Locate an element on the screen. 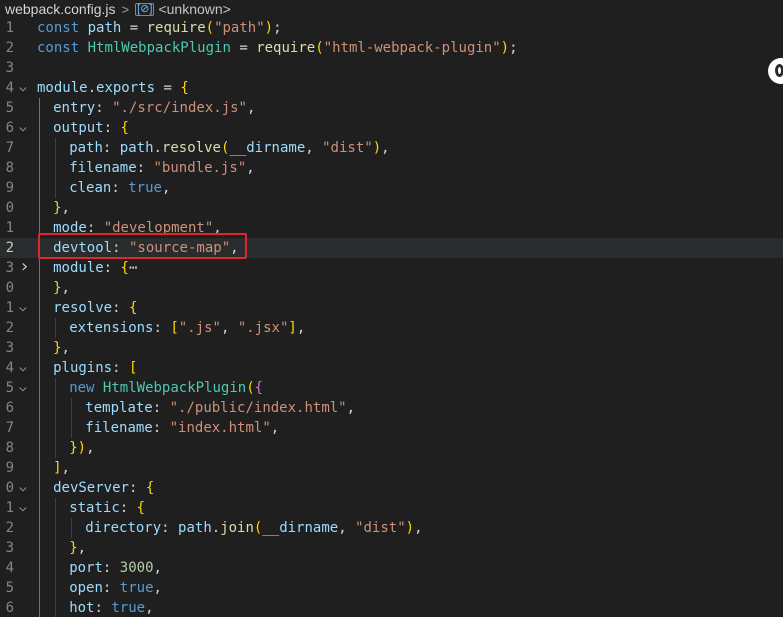 This screenshot has width=783, height=617. code-line: 8 filename: "bundle.js", is located at coordinates (391, 168).